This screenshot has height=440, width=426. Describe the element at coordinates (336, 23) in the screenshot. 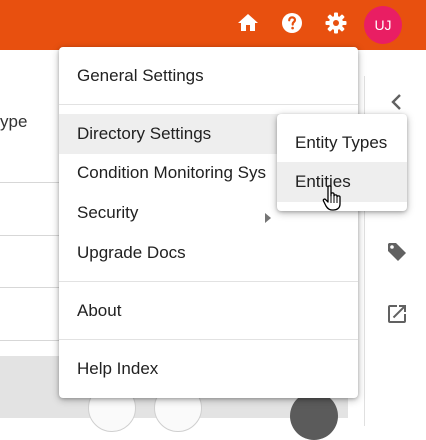

I see `gear-icon` at that location.